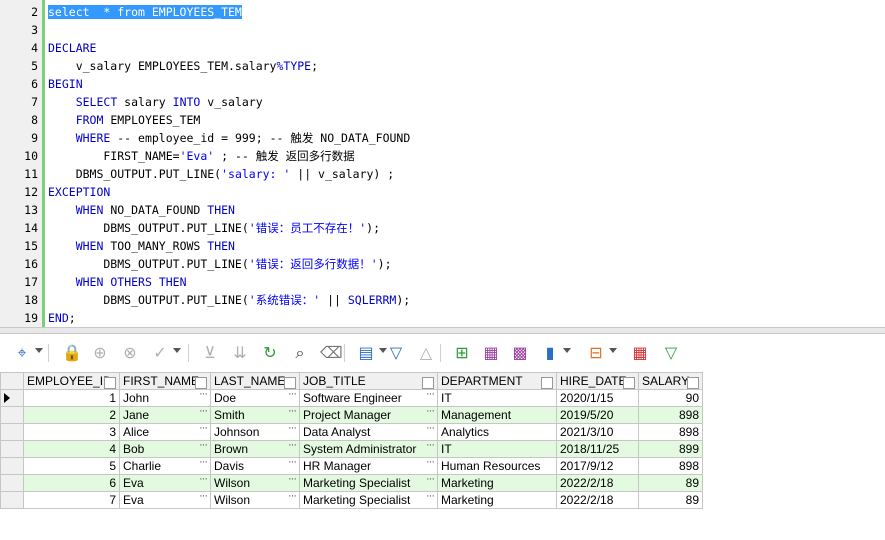  I want to click on table-cell: Jane ···, so click(165, 414).